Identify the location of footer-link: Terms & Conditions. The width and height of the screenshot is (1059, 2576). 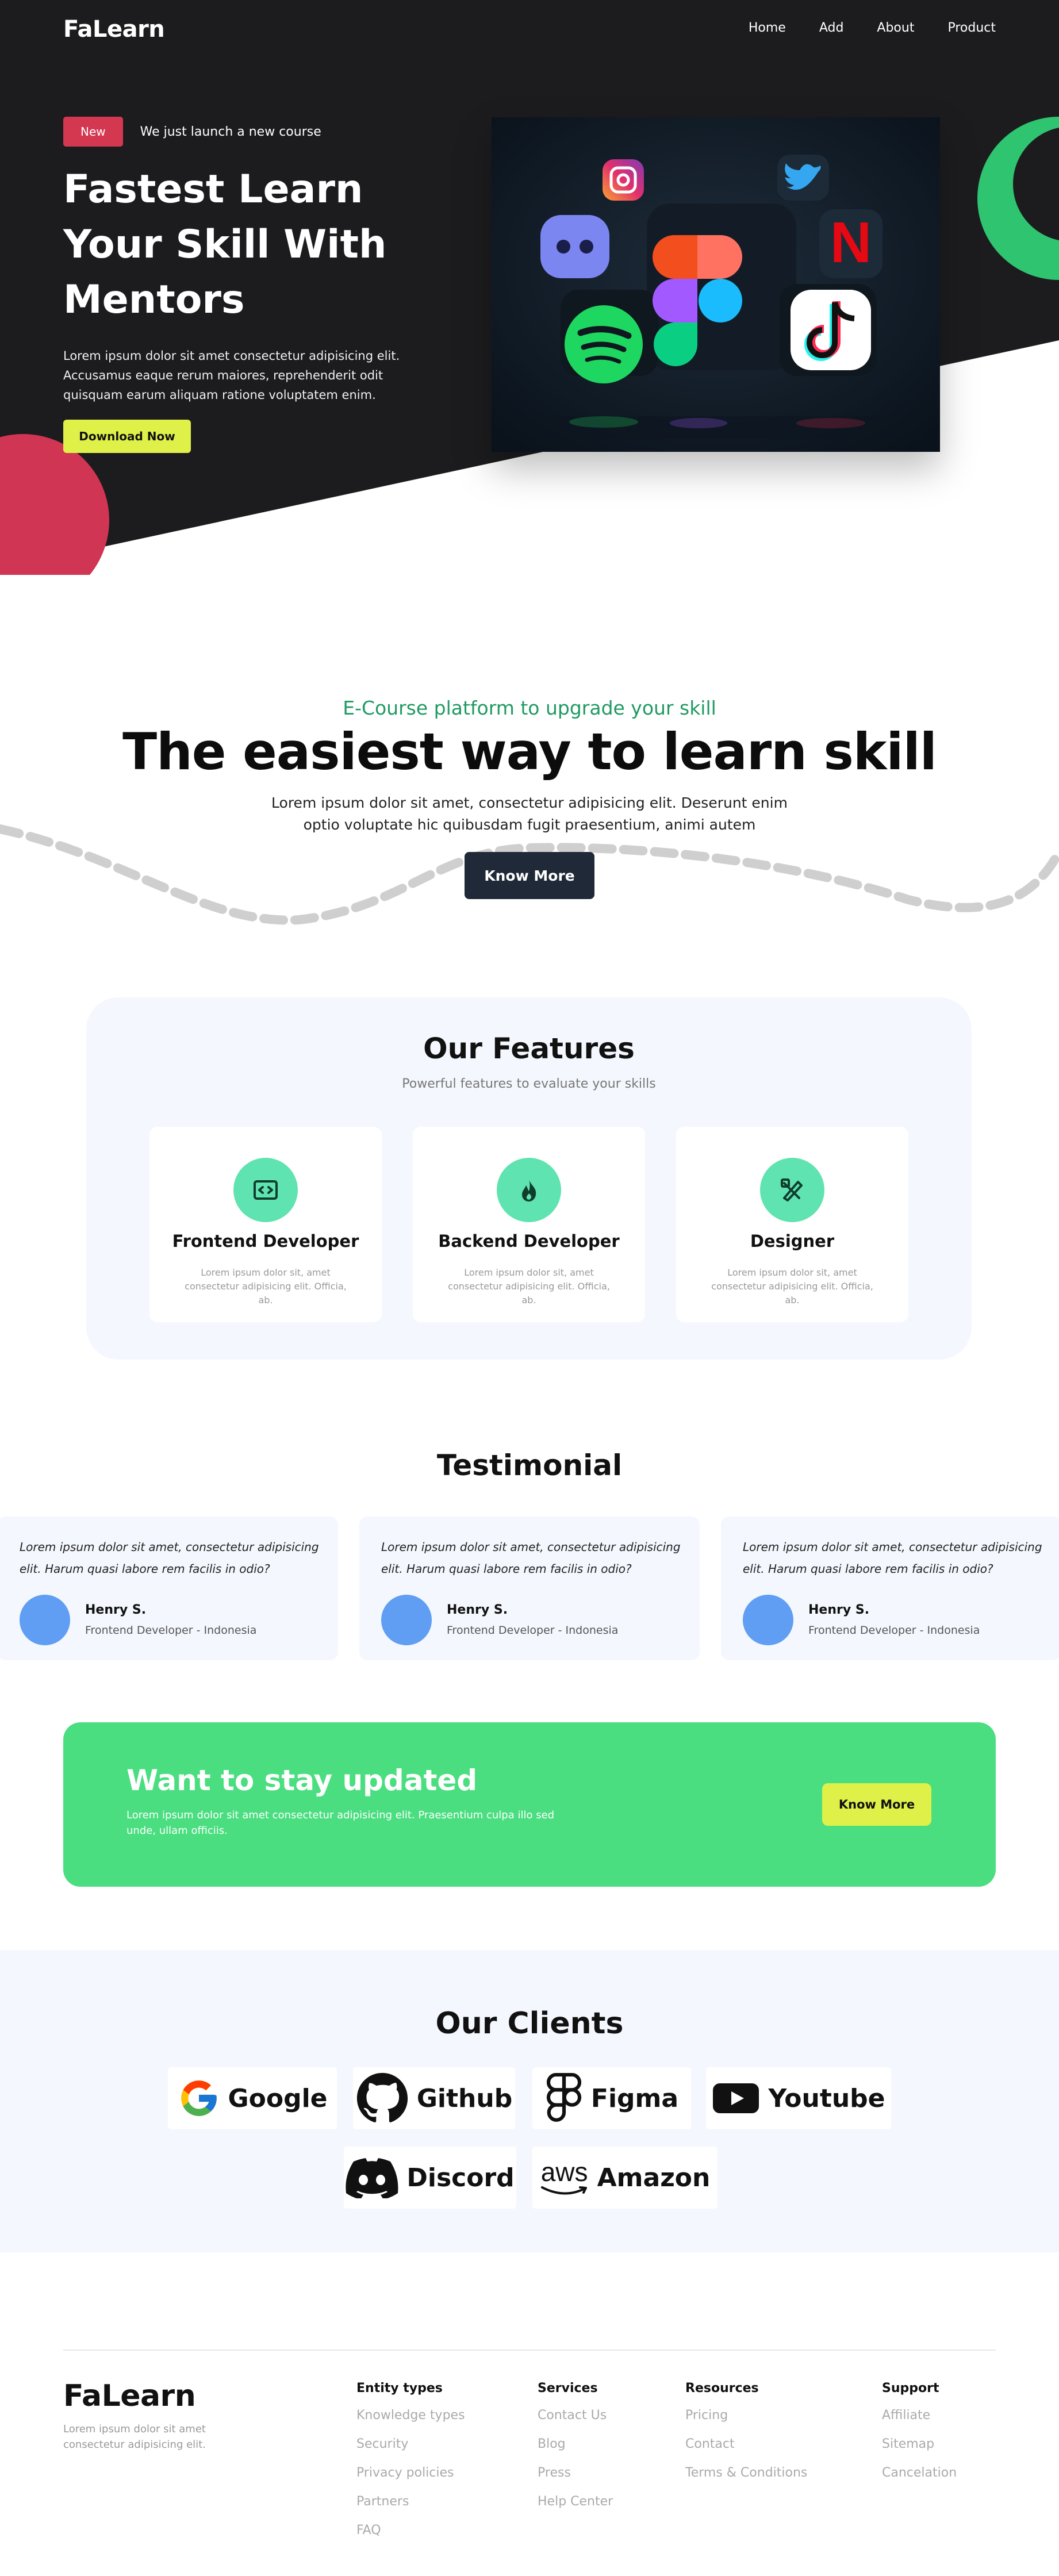
(746, 2480).